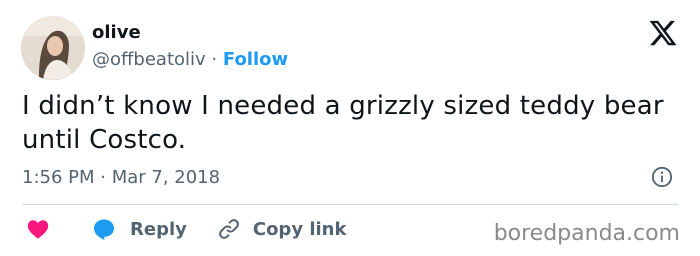  Describe the element at coordinates (350, 204) in the screenshot. I see `divider` at that location.